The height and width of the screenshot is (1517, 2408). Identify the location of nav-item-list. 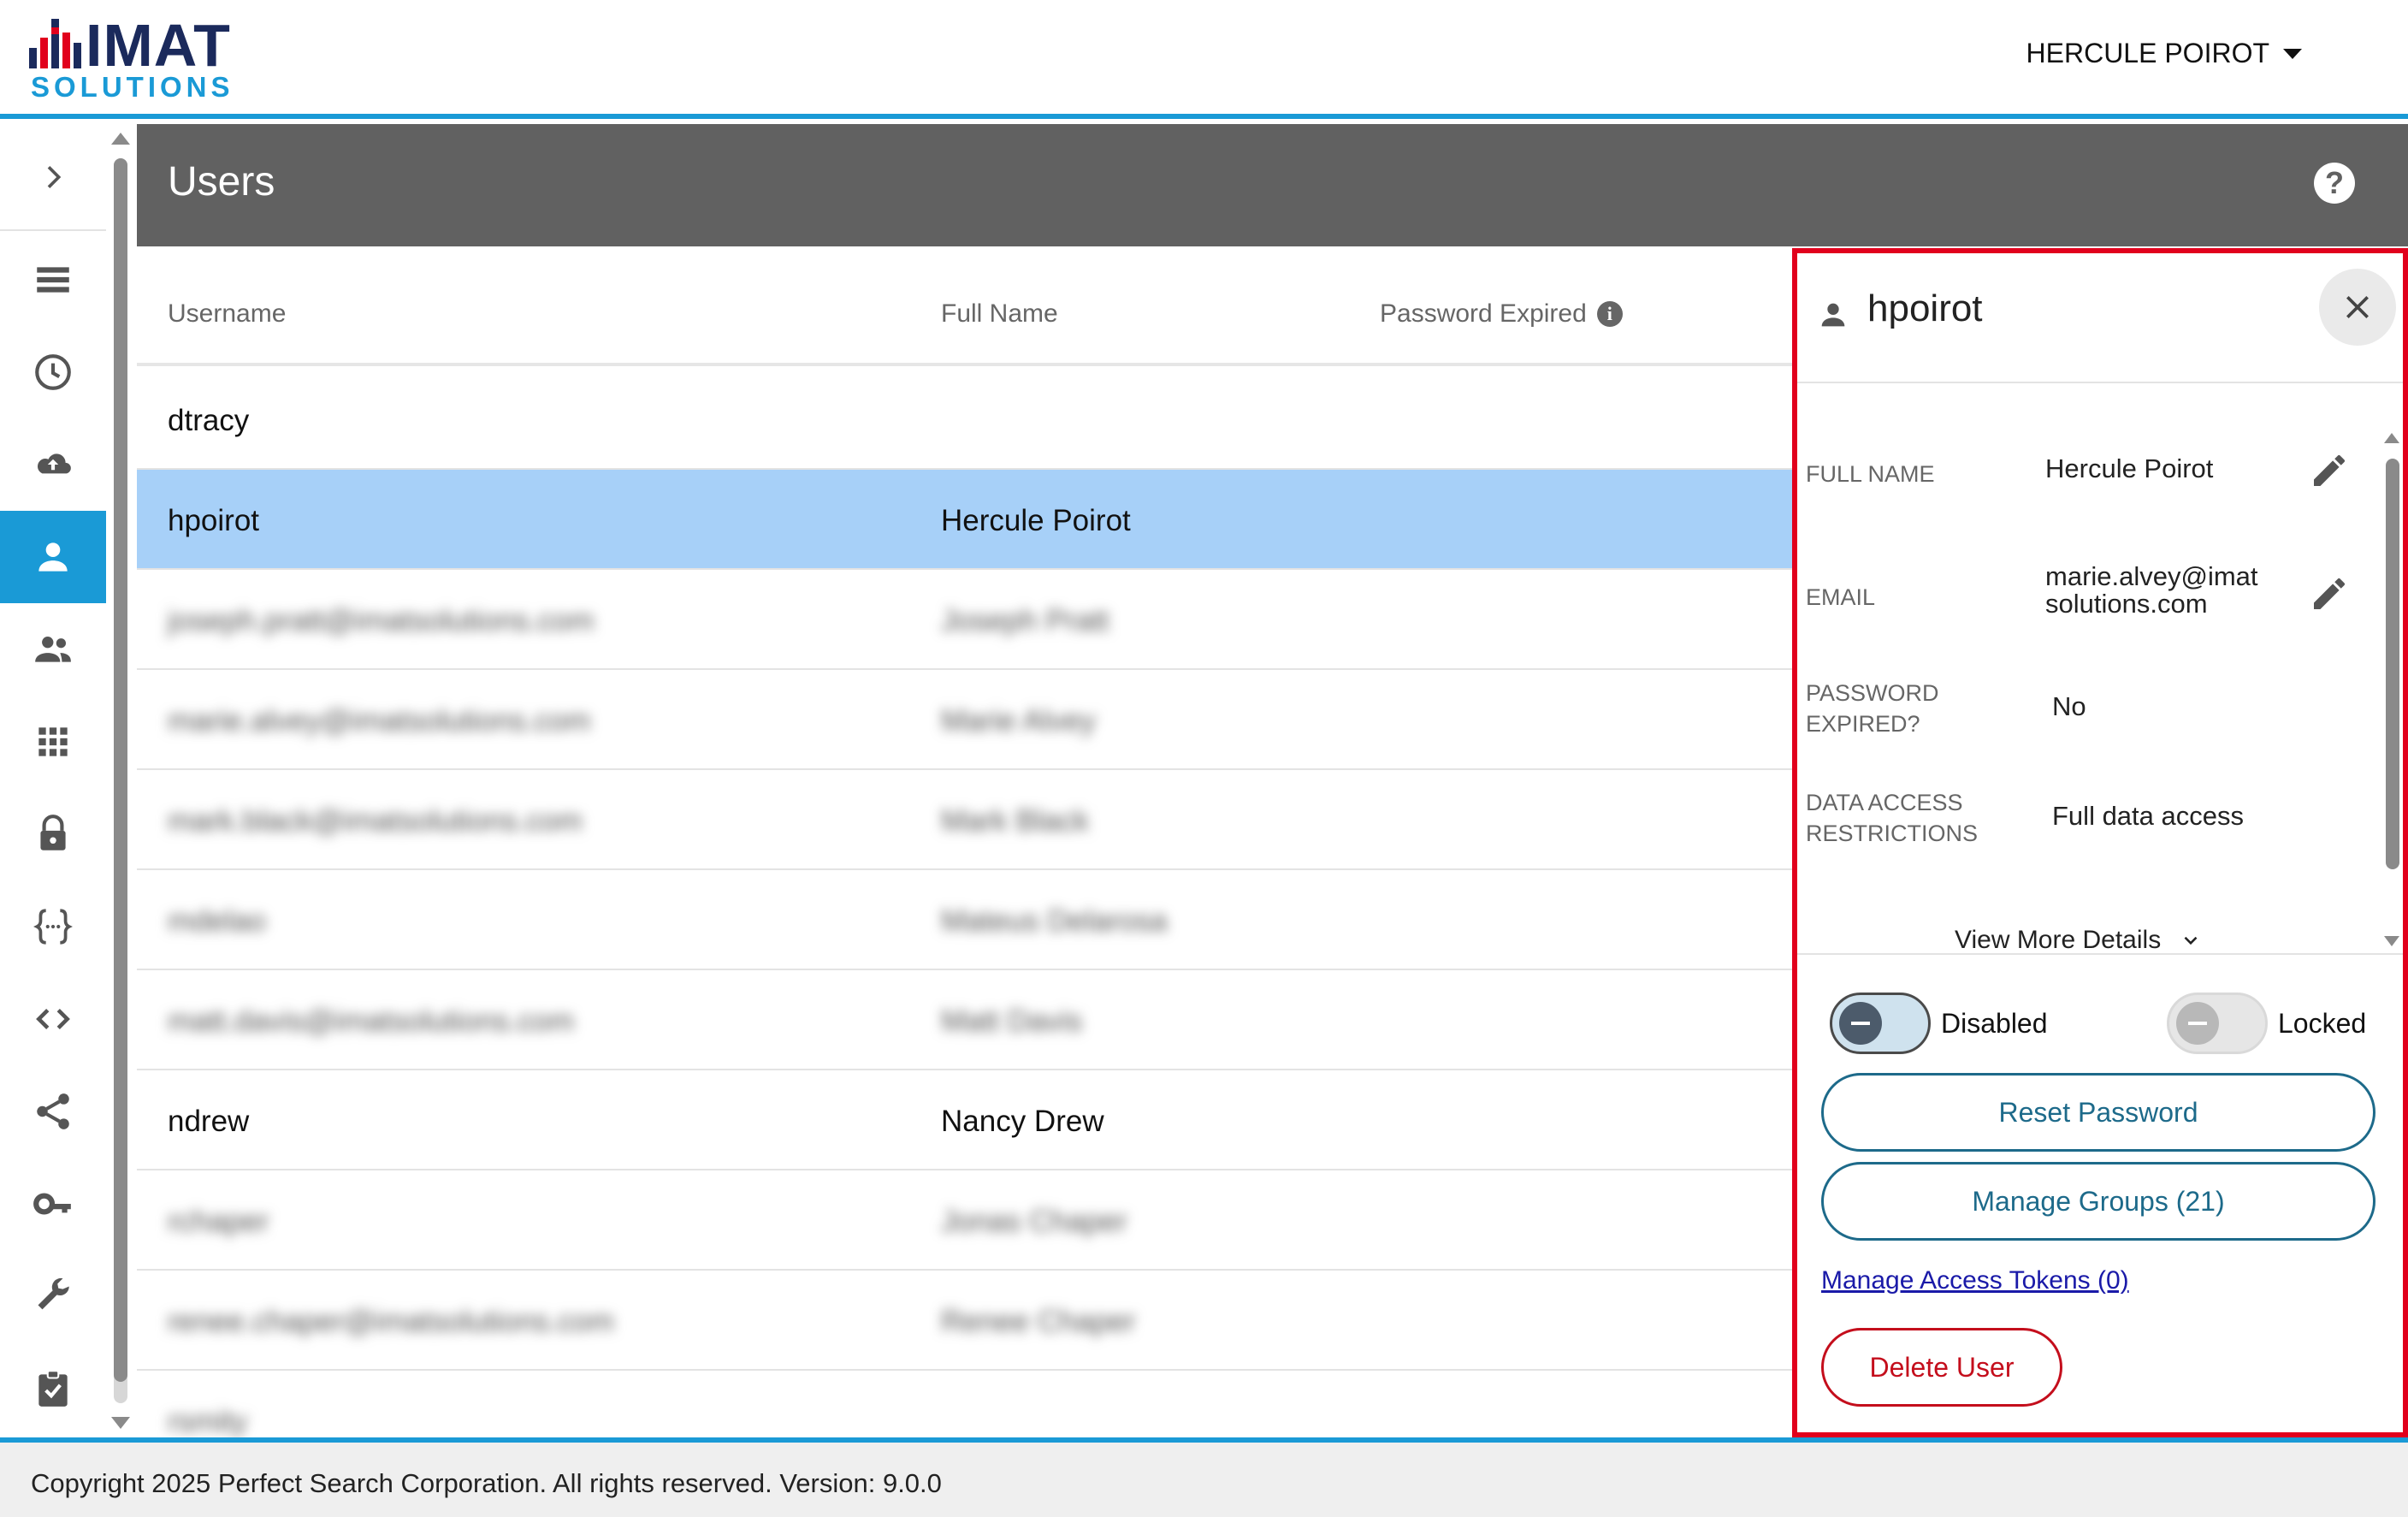
(53, 280).